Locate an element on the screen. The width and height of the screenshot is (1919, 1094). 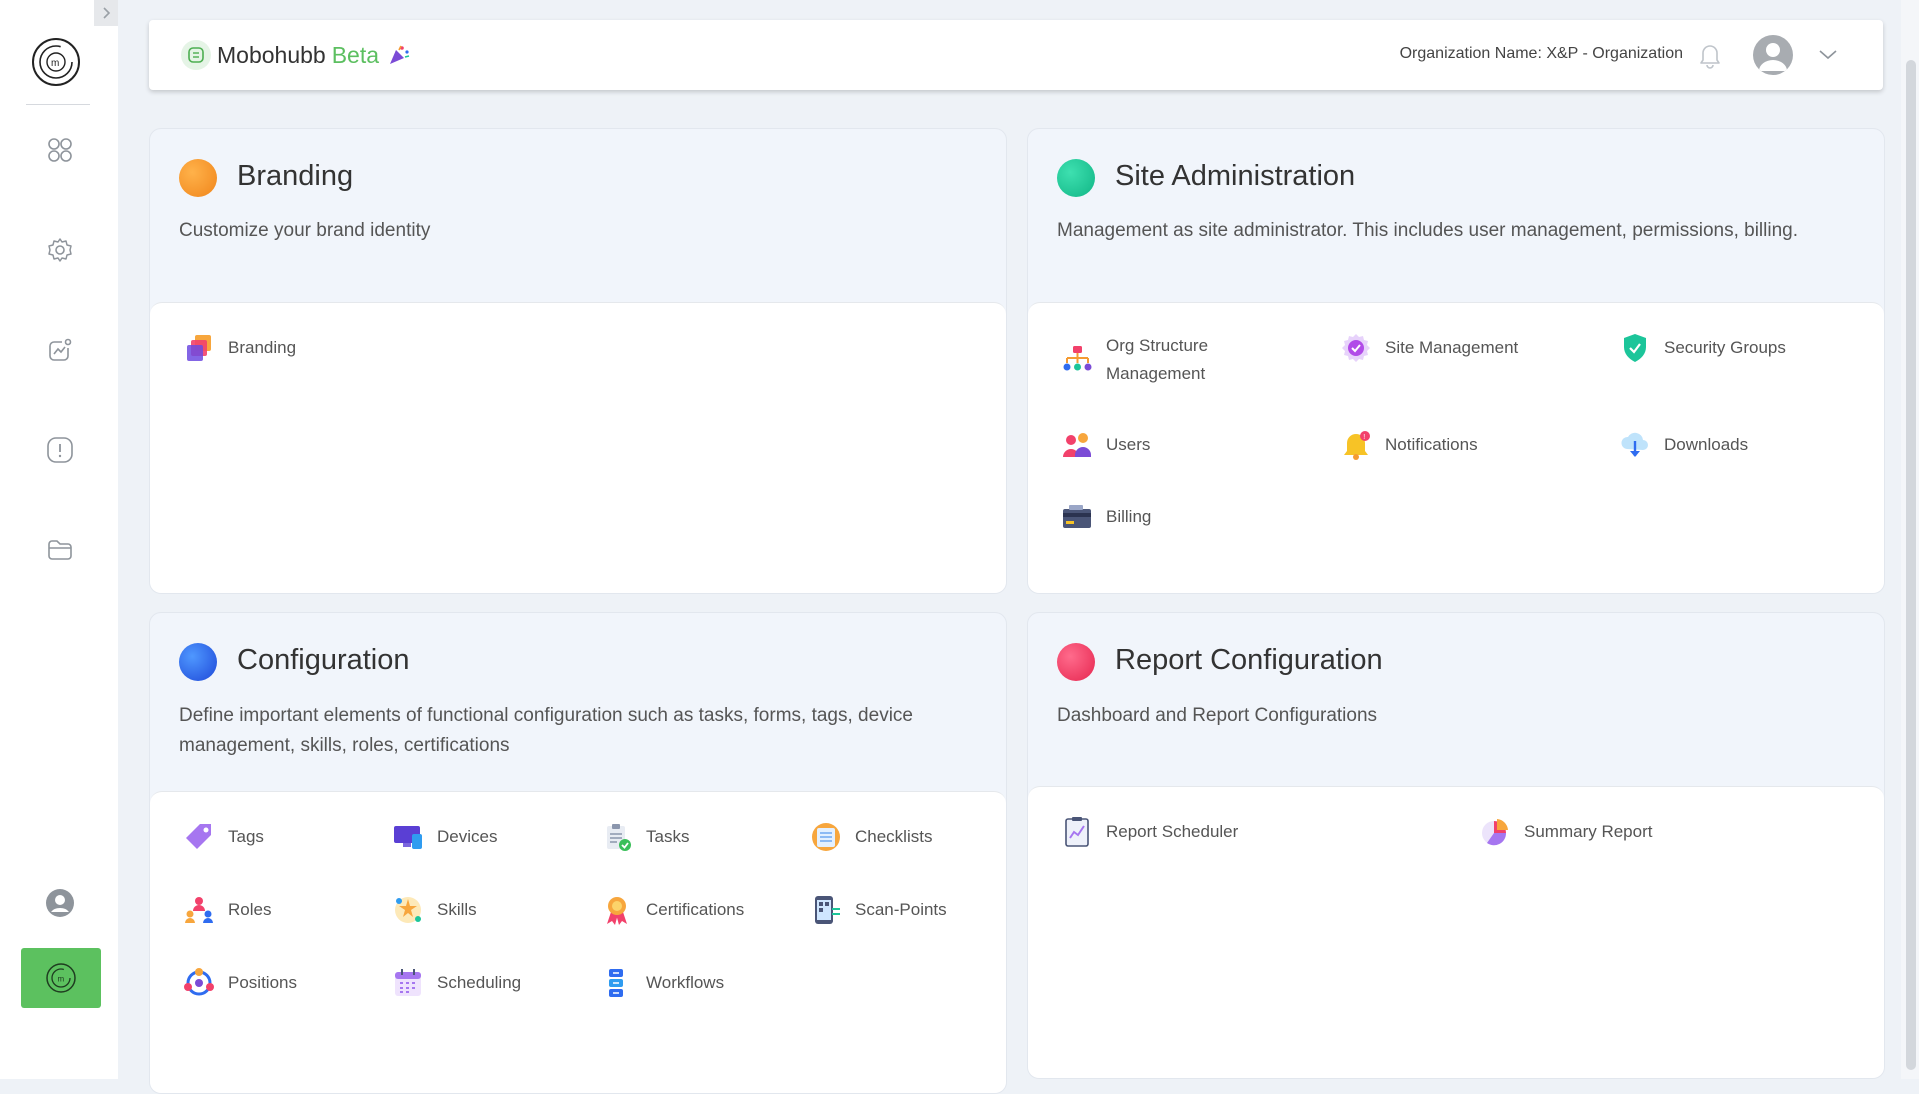
link-branding: Branding is located at coordinates (239, 348).